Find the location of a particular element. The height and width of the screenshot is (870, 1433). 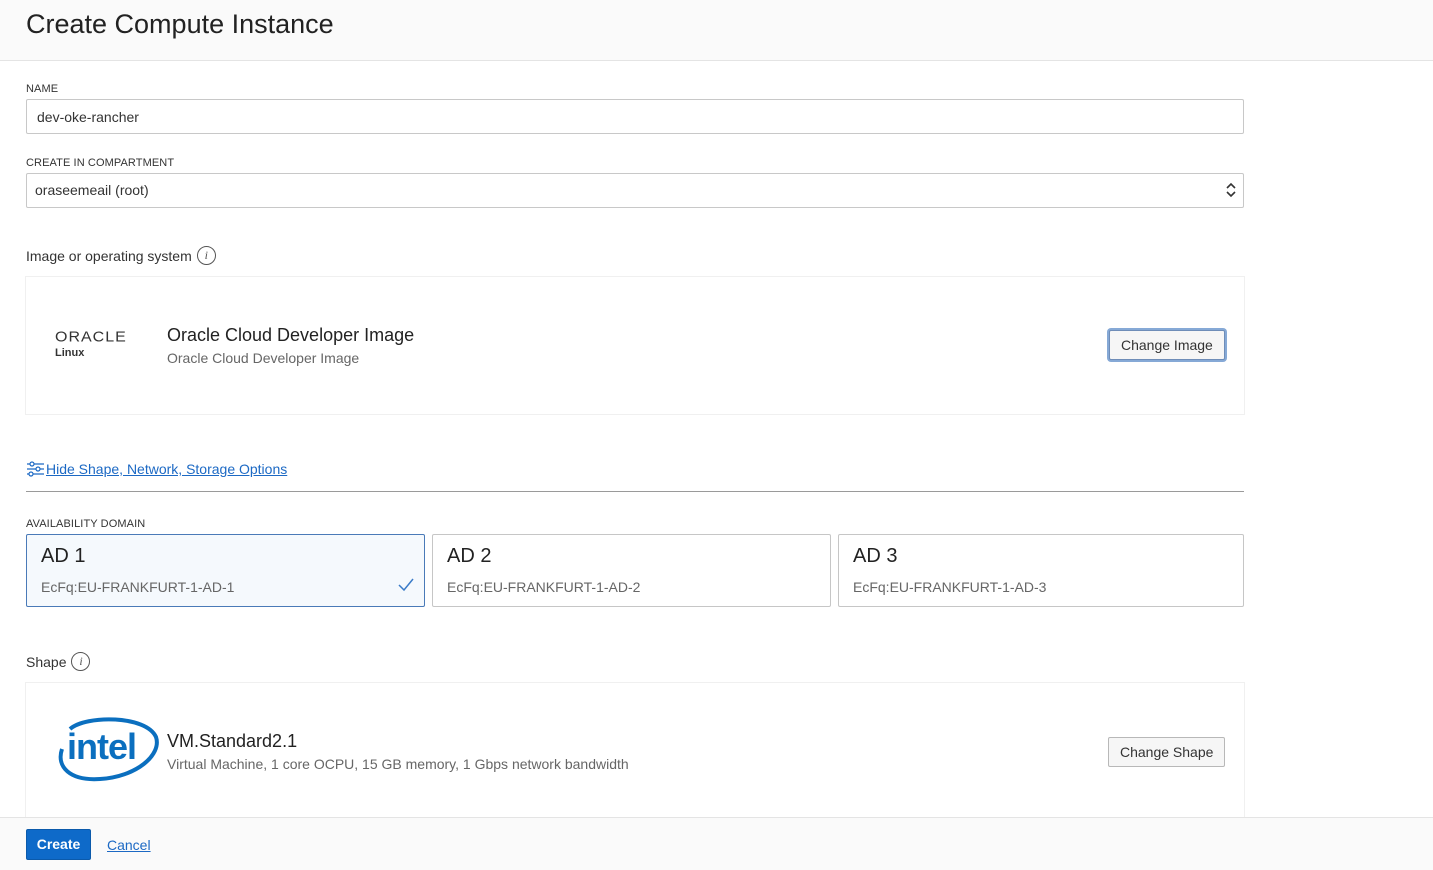

compartment-select: oraseemeail (root) is located at coordinates (635, 190).